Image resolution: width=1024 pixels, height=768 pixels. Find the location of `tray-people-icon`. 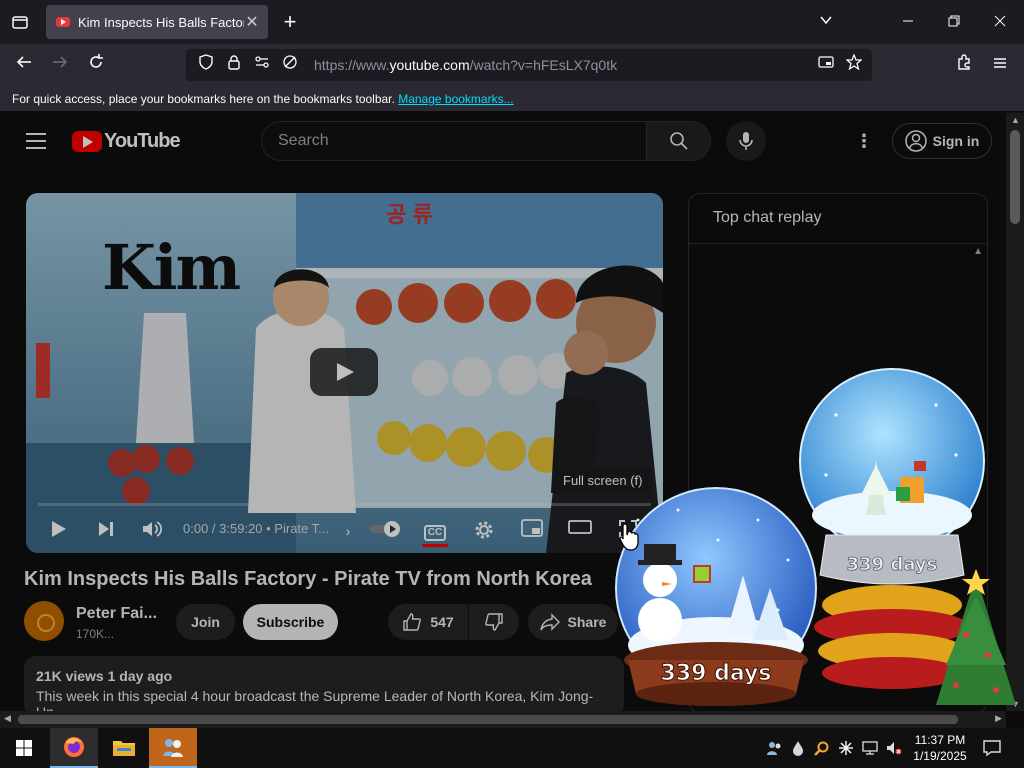

tray-people-icon is located at coordinates (774, 748).